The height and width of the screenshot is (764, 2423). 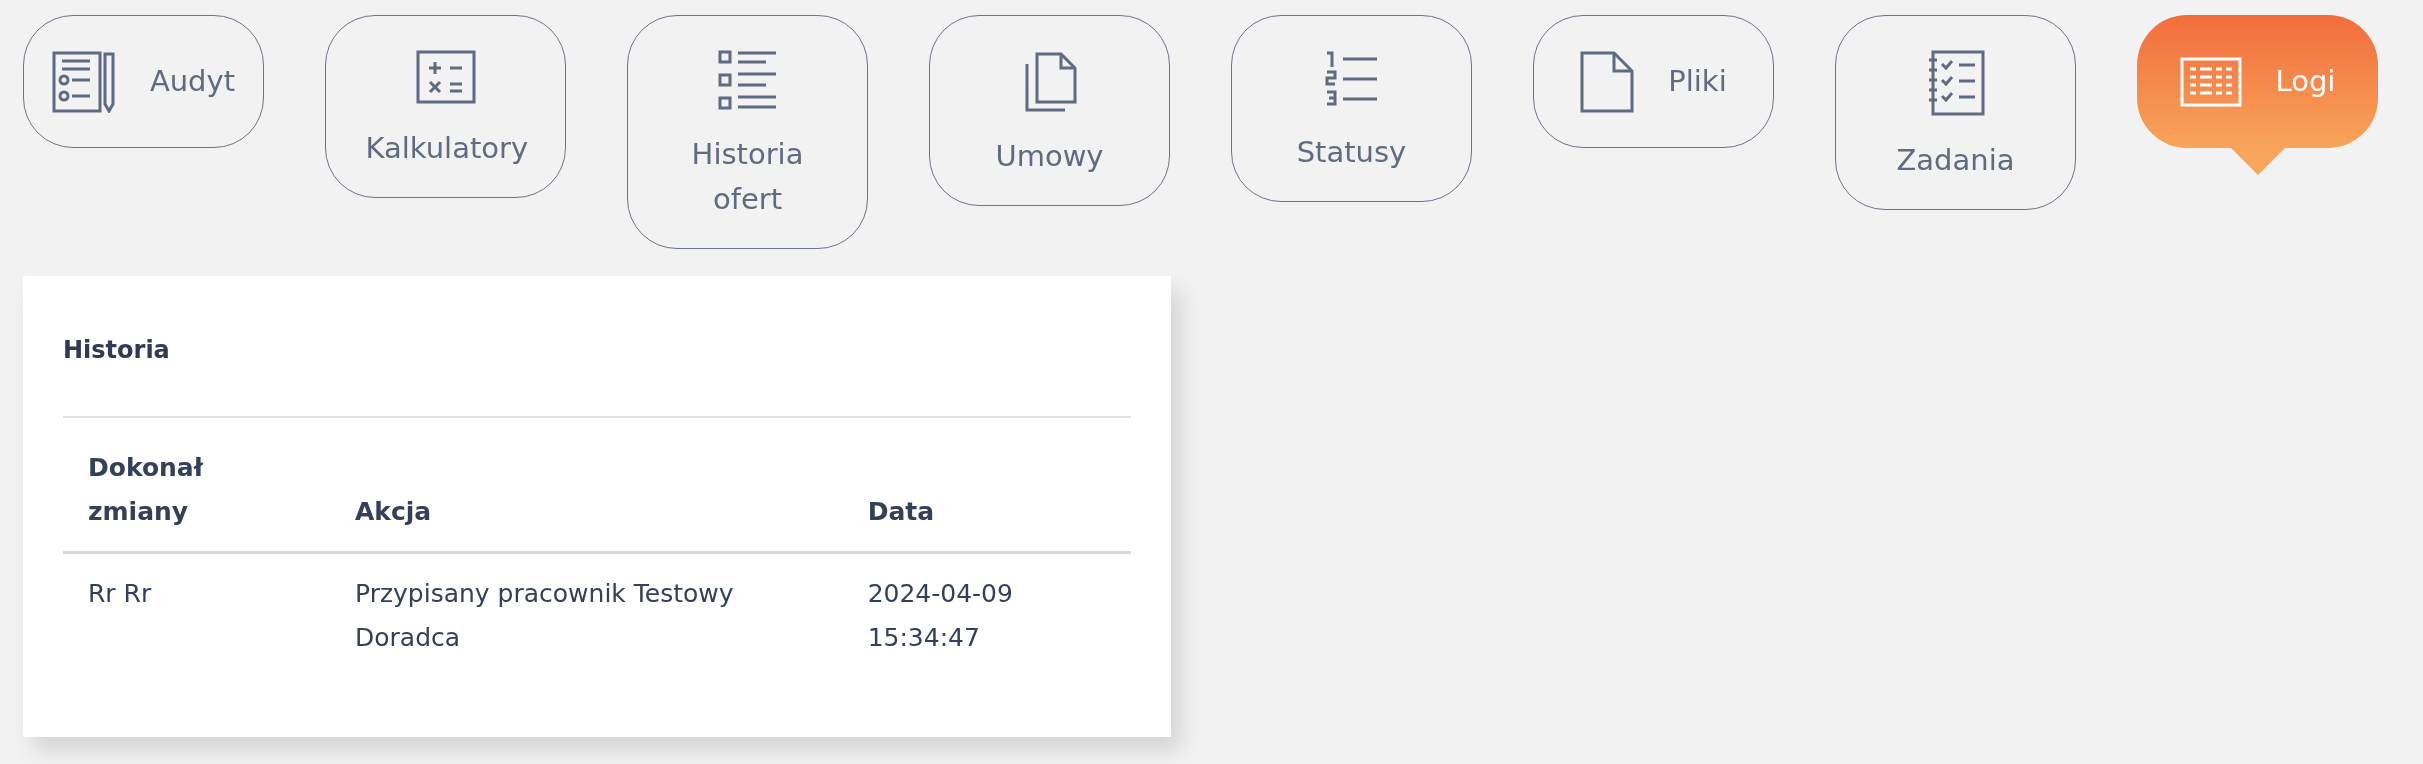 What do you see at coordinates (83, 81) in the screenshot?
I see `checklist-pencil-icon` at bounding box center [83, 81].